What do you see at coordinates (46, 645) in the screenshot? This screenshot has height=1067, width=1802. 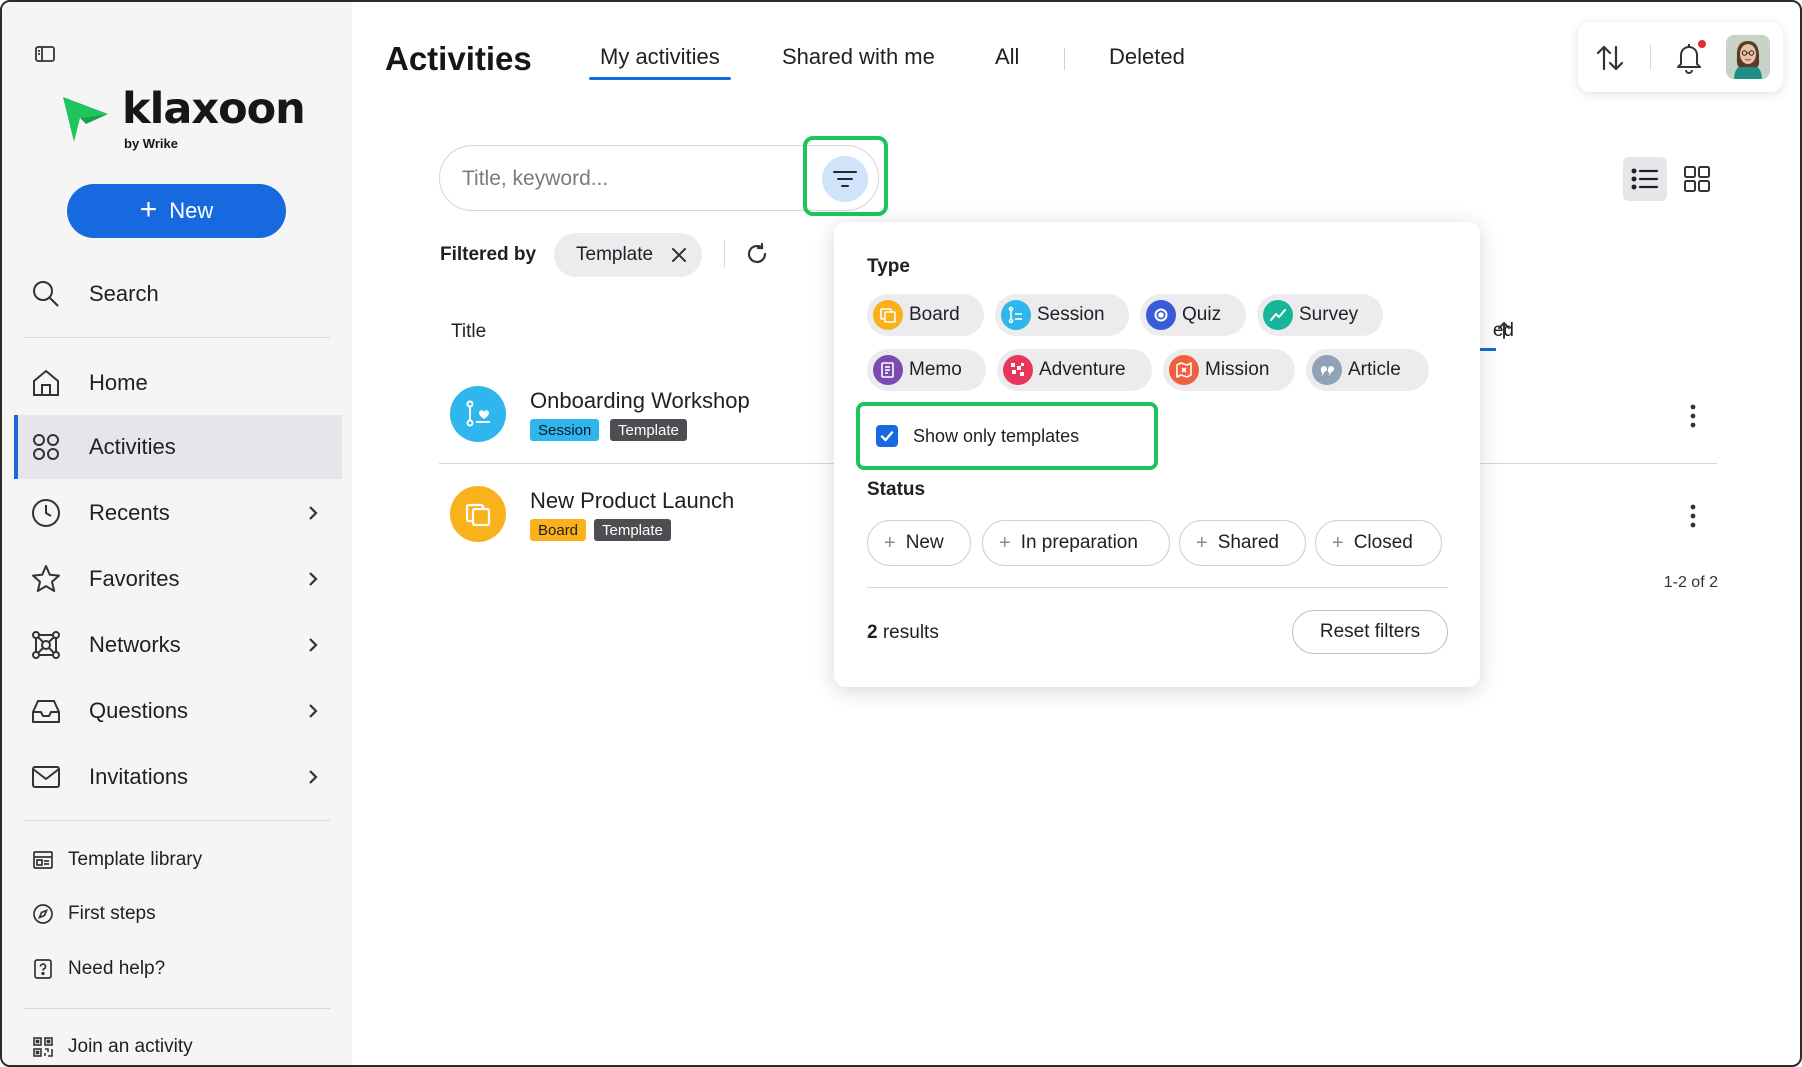 I see `network-icon` at bounding box center [46, 645].